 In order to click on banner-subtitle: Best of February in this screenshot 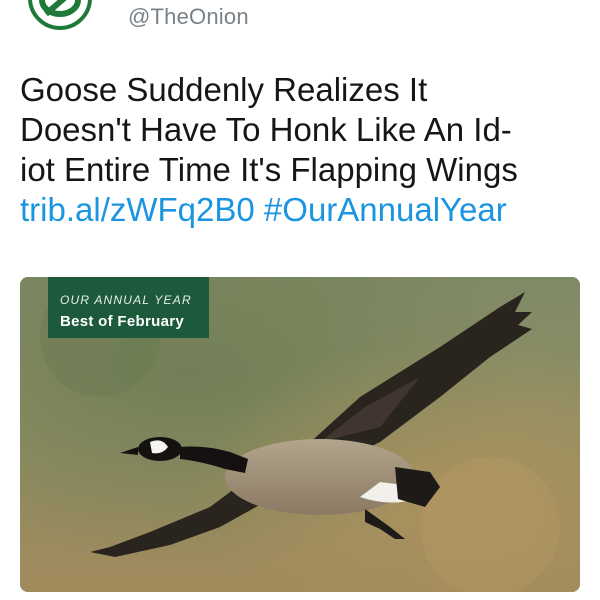, I will do `click(122, 321)`.